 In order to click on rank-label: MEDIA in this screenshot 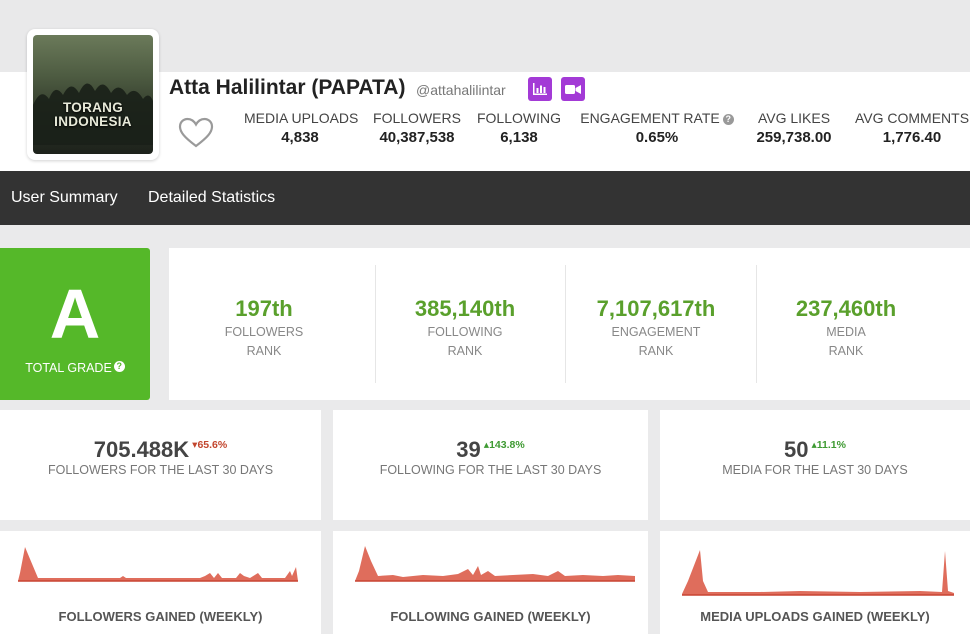, I will do `click(846, 332)`.